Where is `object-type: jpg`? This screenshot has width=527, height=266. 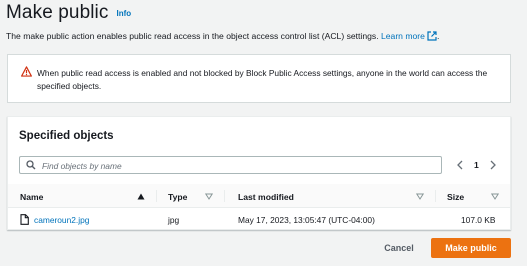
object-type: jpg is located at coordinates (174, 220).